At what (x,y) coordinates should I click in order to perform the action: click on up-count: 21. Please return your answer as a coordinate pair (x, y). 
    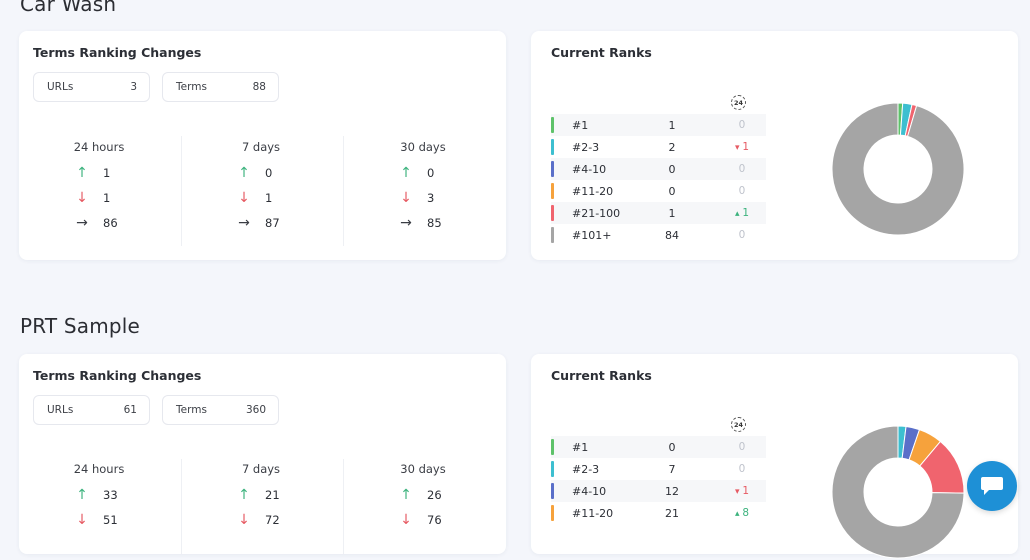
    Looking at the image, I should click on (272, 494).